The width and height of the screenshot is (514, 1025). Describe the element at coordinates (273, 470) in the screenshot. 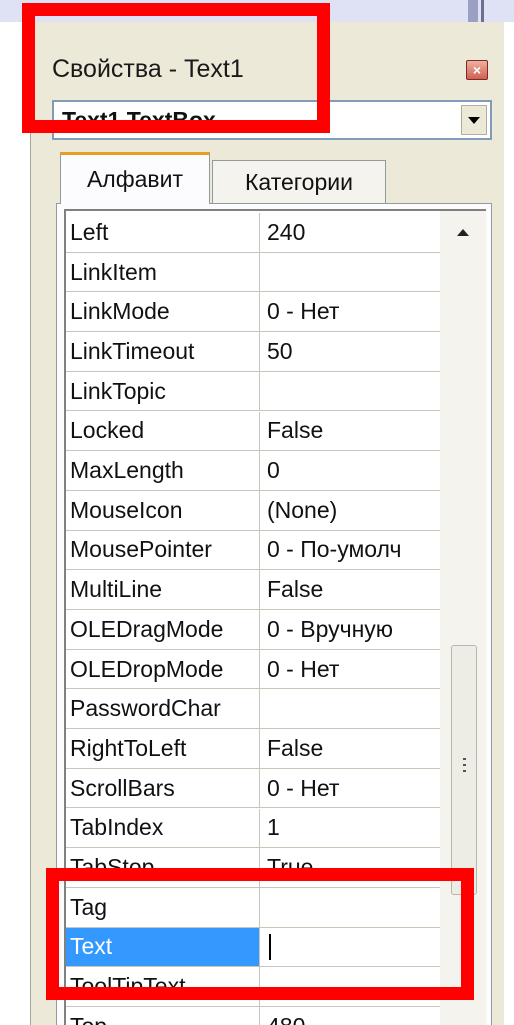

I see `property-value-text: 0` at that location.